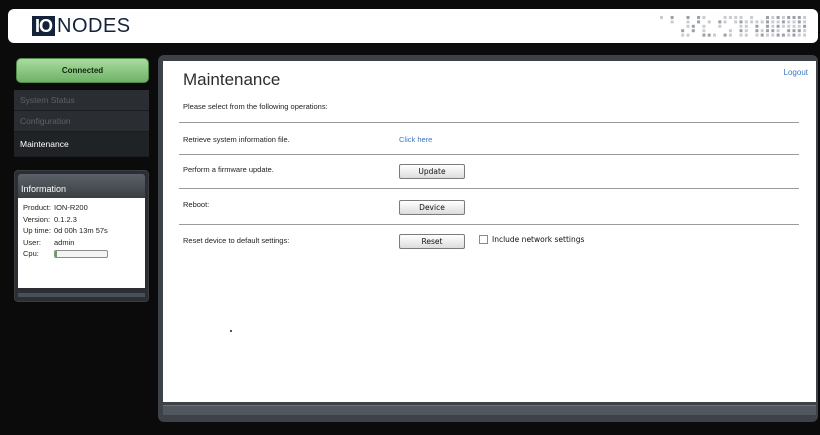  What do you see at coordinates (81, 144) in the screenshot?
I see `sidebar-item-maintenance: Maintenance` at bounding box center [81, 144].